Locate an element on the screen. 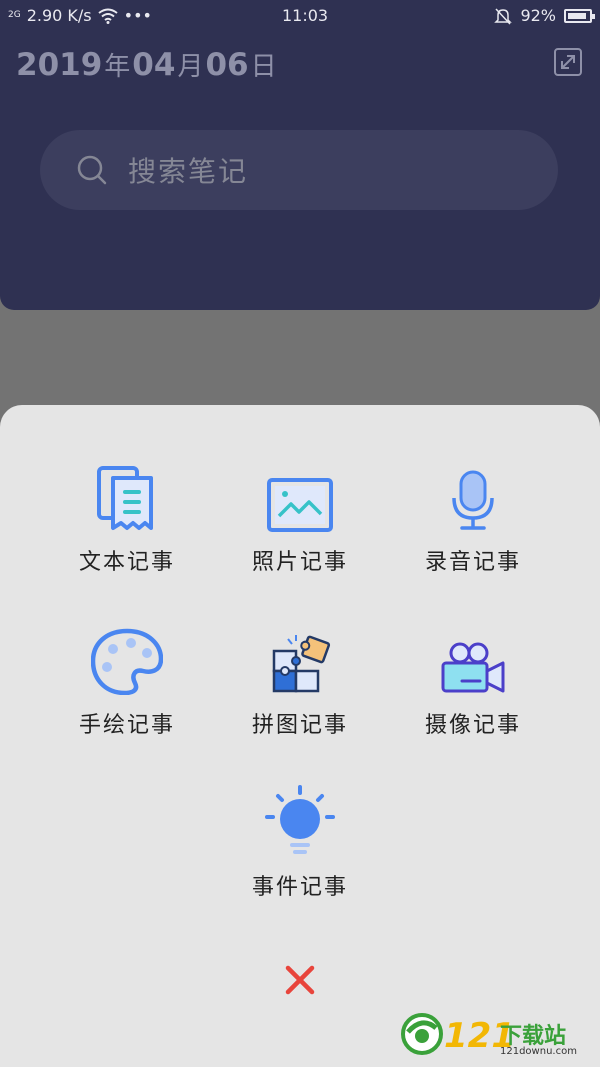  search-placeholder: 搜索笔记 is located at coordinates (188, 170).